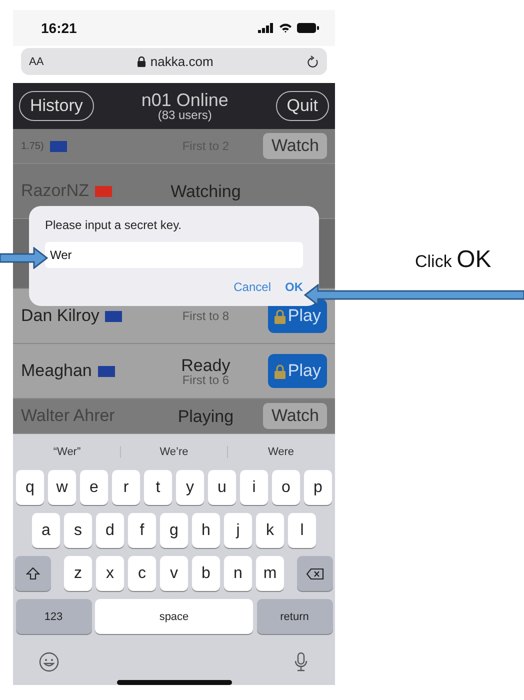 The width and height of the screenshot is (524, 700). I want to click on shift-icon, so click(33, 573).